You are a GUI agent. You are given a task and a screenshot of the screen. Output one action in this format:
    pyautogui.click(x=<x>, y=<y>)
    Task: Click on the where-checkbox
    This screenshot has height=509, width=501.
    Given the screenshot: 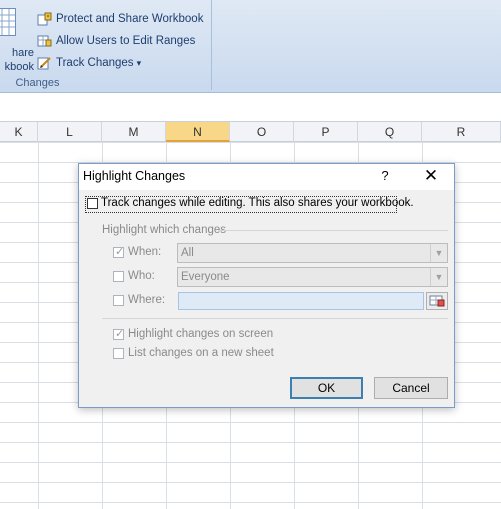 What is the action you would take?
    pyautogui.click(x=118, y=300)
    